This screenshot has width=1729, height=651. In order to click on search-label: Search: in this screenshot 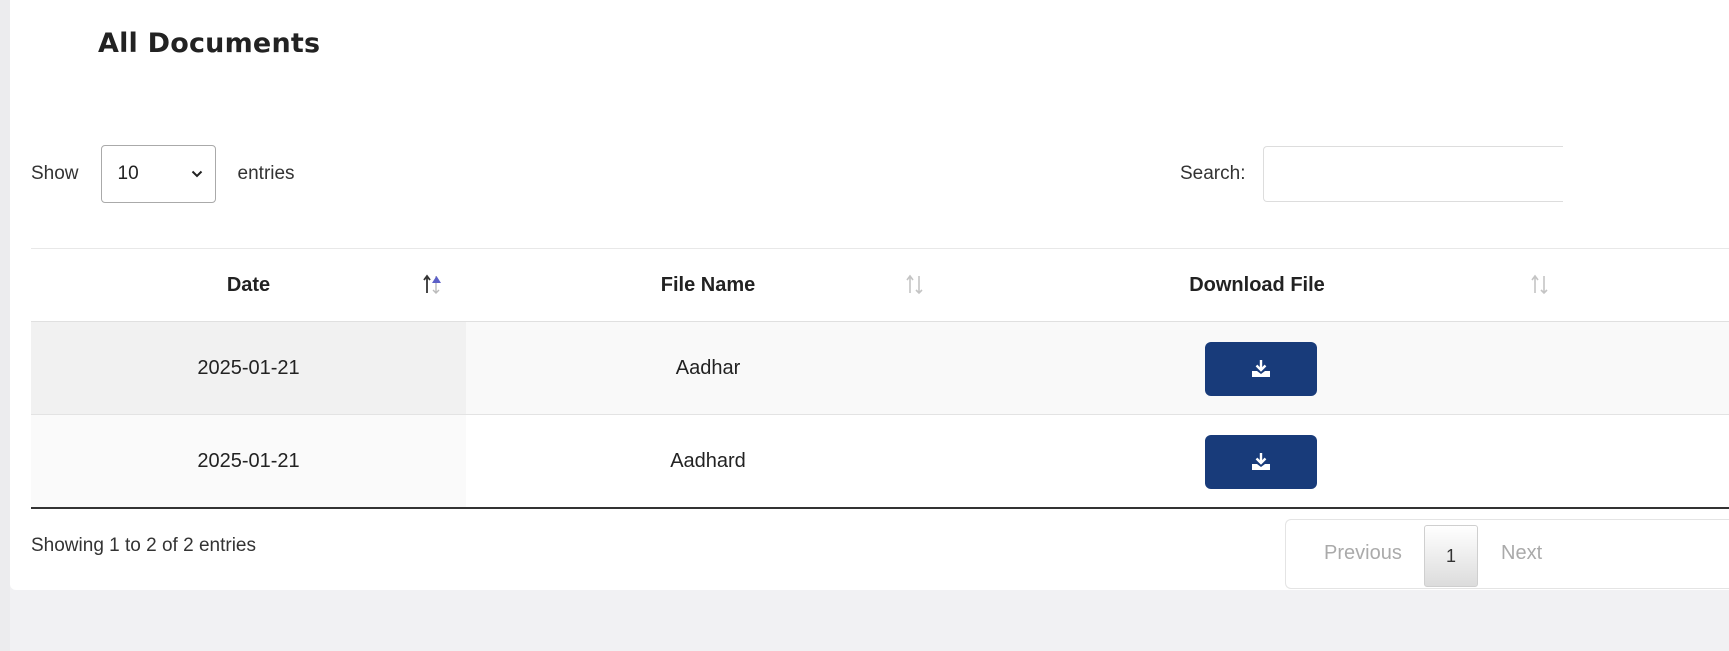, I will do `click(1213, 173)`.